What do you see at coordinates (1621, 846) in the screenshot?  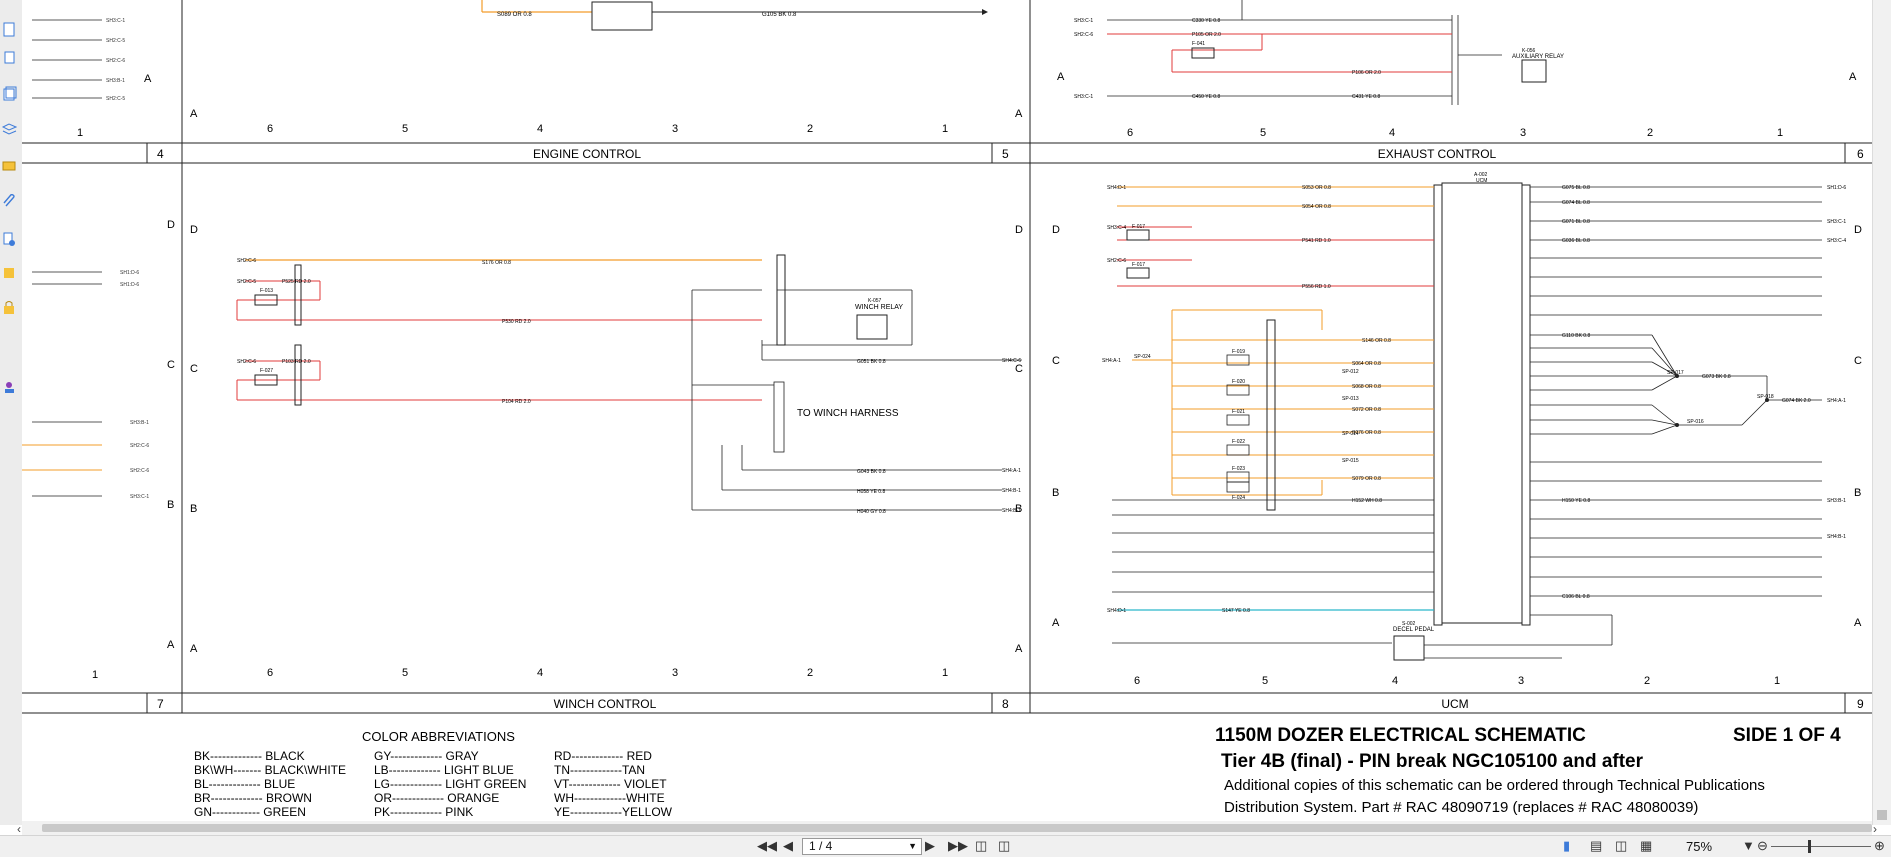 I see `facing-view-icon: ◫` at bounding box center [1621, 846].